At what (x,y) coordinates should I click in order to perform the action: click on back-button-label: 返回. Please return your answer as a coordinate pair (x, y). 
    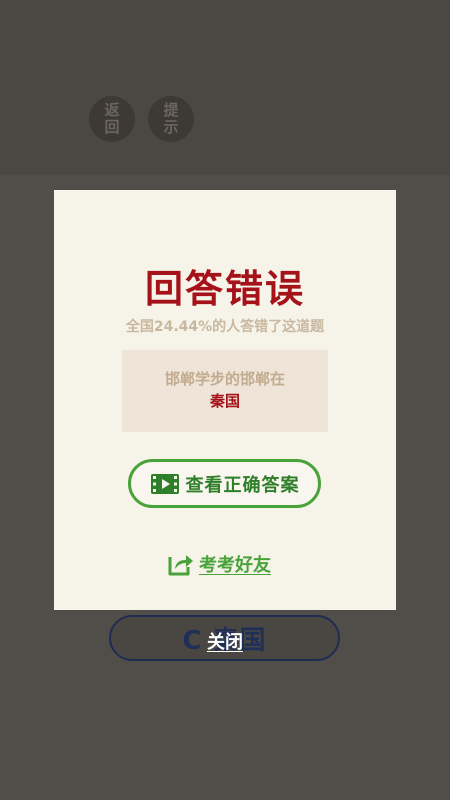
    Looking at the image, I should click on (112, 118).